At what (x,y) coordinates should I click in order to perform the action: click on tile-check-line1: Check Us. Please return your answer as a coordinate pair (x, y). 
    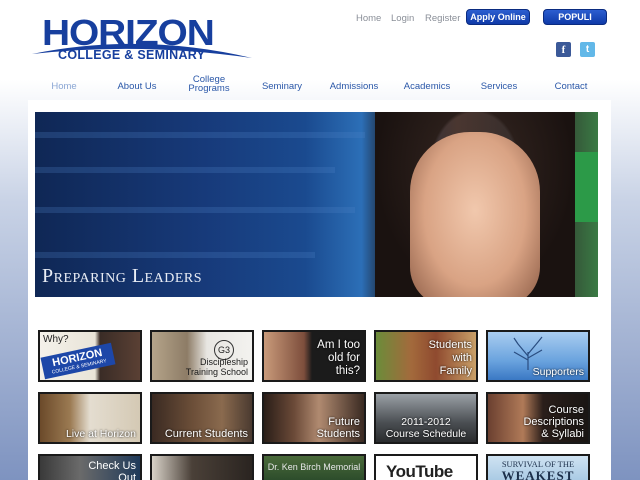
    Looking at the image, I should click on (112, 466).